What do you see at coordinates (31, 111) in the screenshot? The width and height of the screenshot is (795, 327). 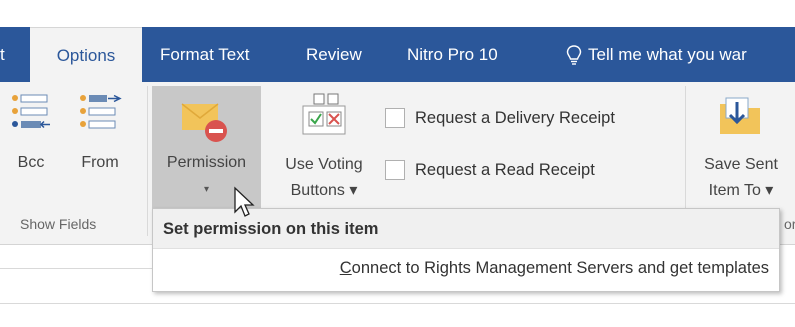 I see `bcc-icon` at bounding box center [31, 111].